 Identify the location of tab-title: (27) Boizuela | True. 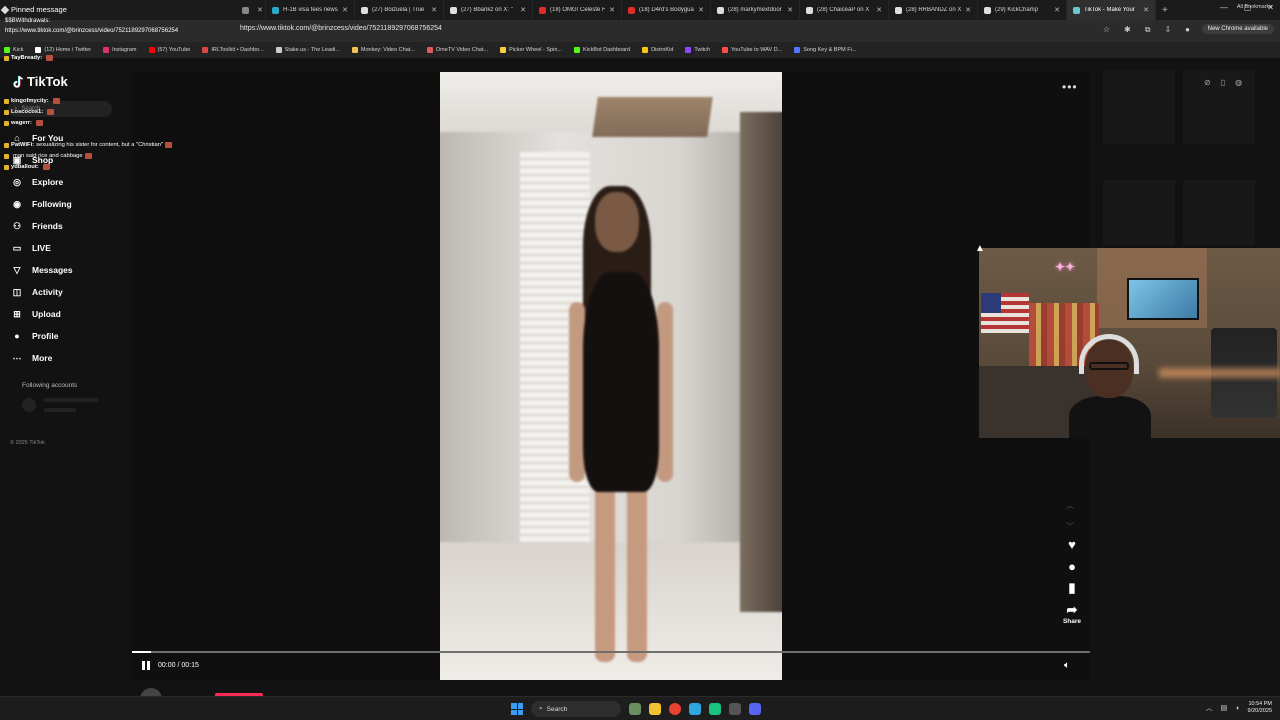
(398, 10).